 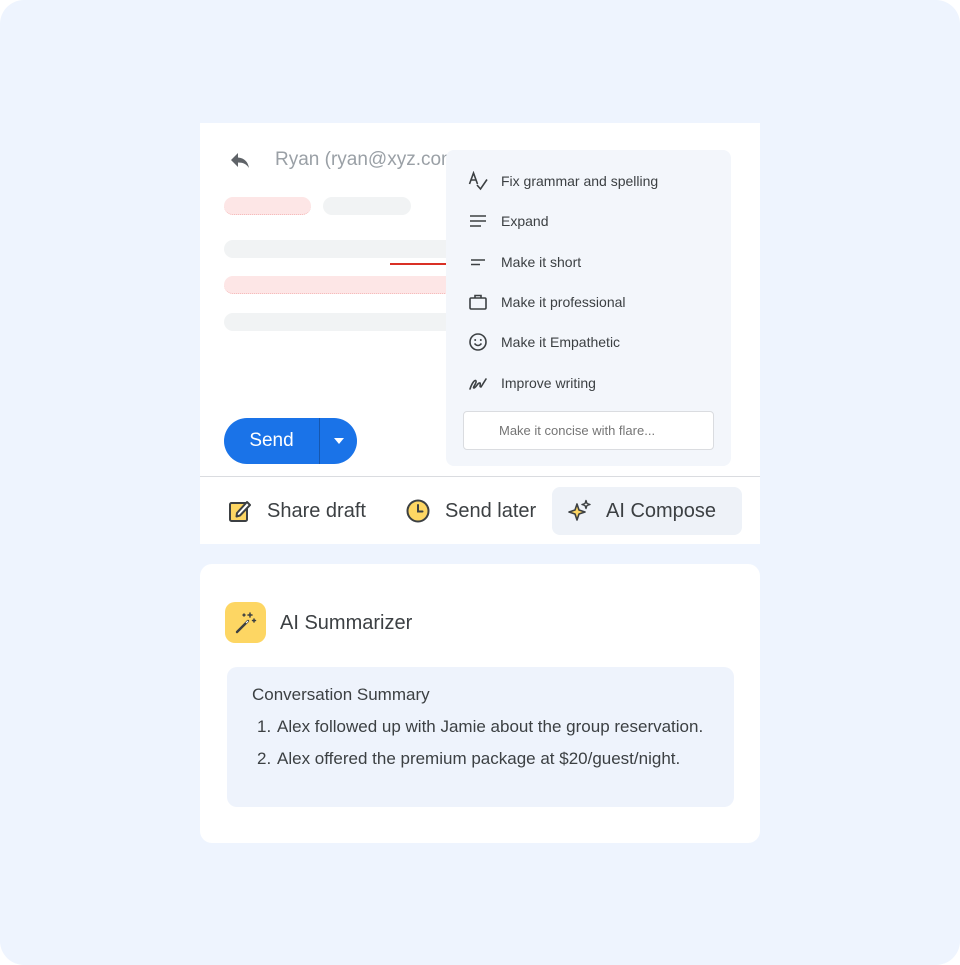 I want to click on menu-item-improve-writing: Improve writing, so click(x=532, y=383).